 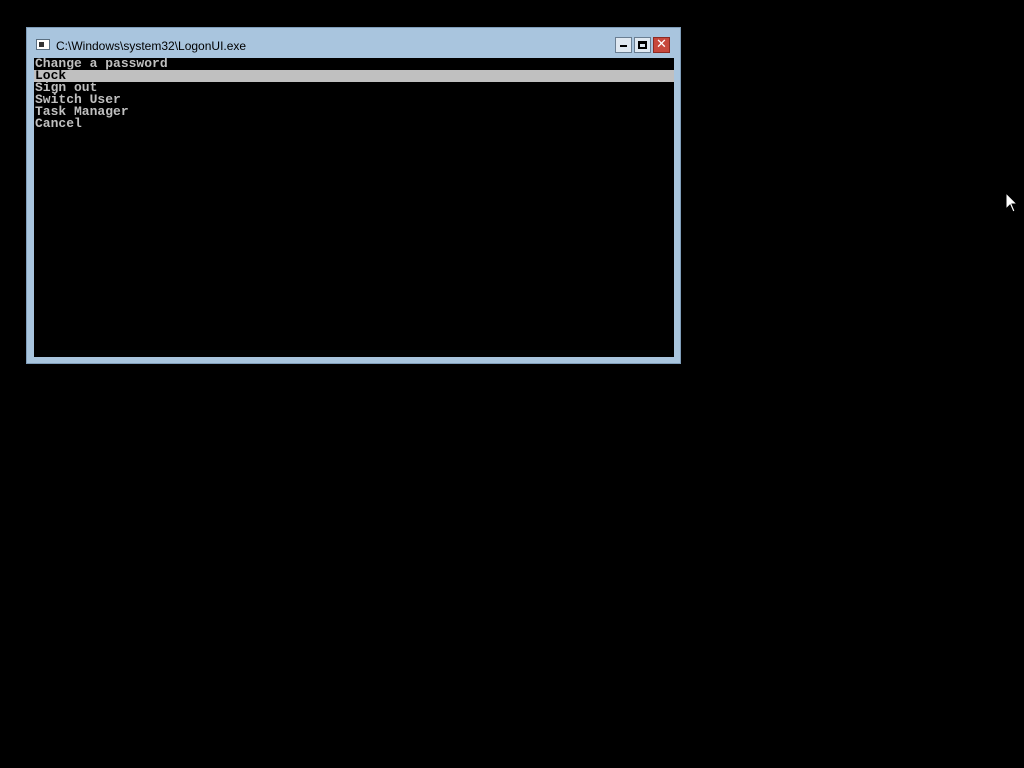 I want to click on menu-item-task-manager: Task Manager, so click(x=354, y=111).